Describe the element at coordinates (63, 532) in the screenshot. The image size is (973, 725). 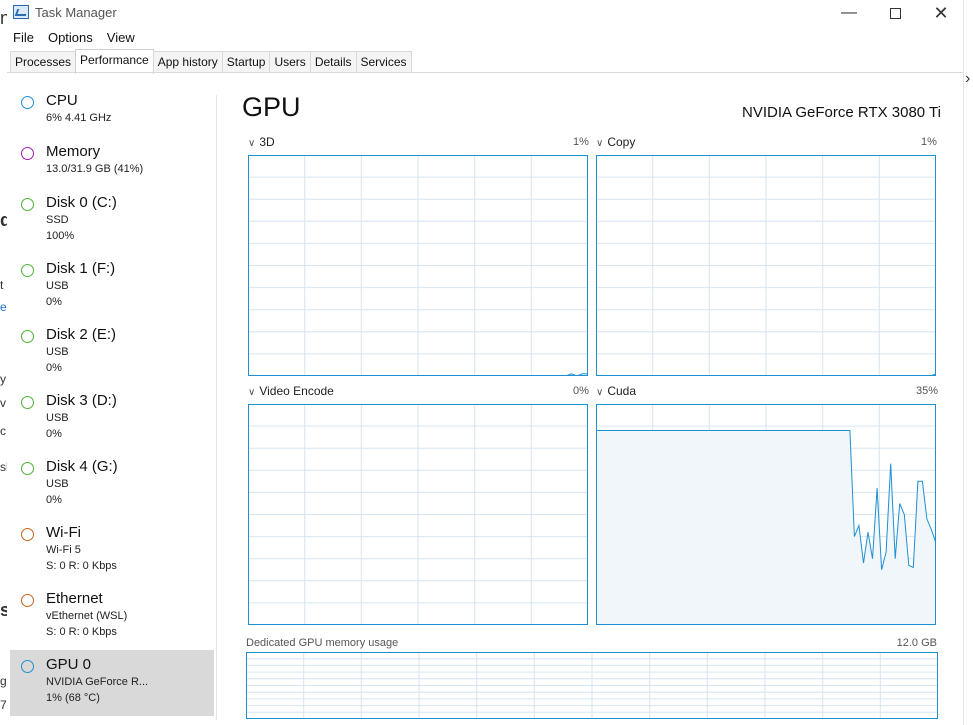
I see `sidebar-item-name: Wi-Fi` at that location.